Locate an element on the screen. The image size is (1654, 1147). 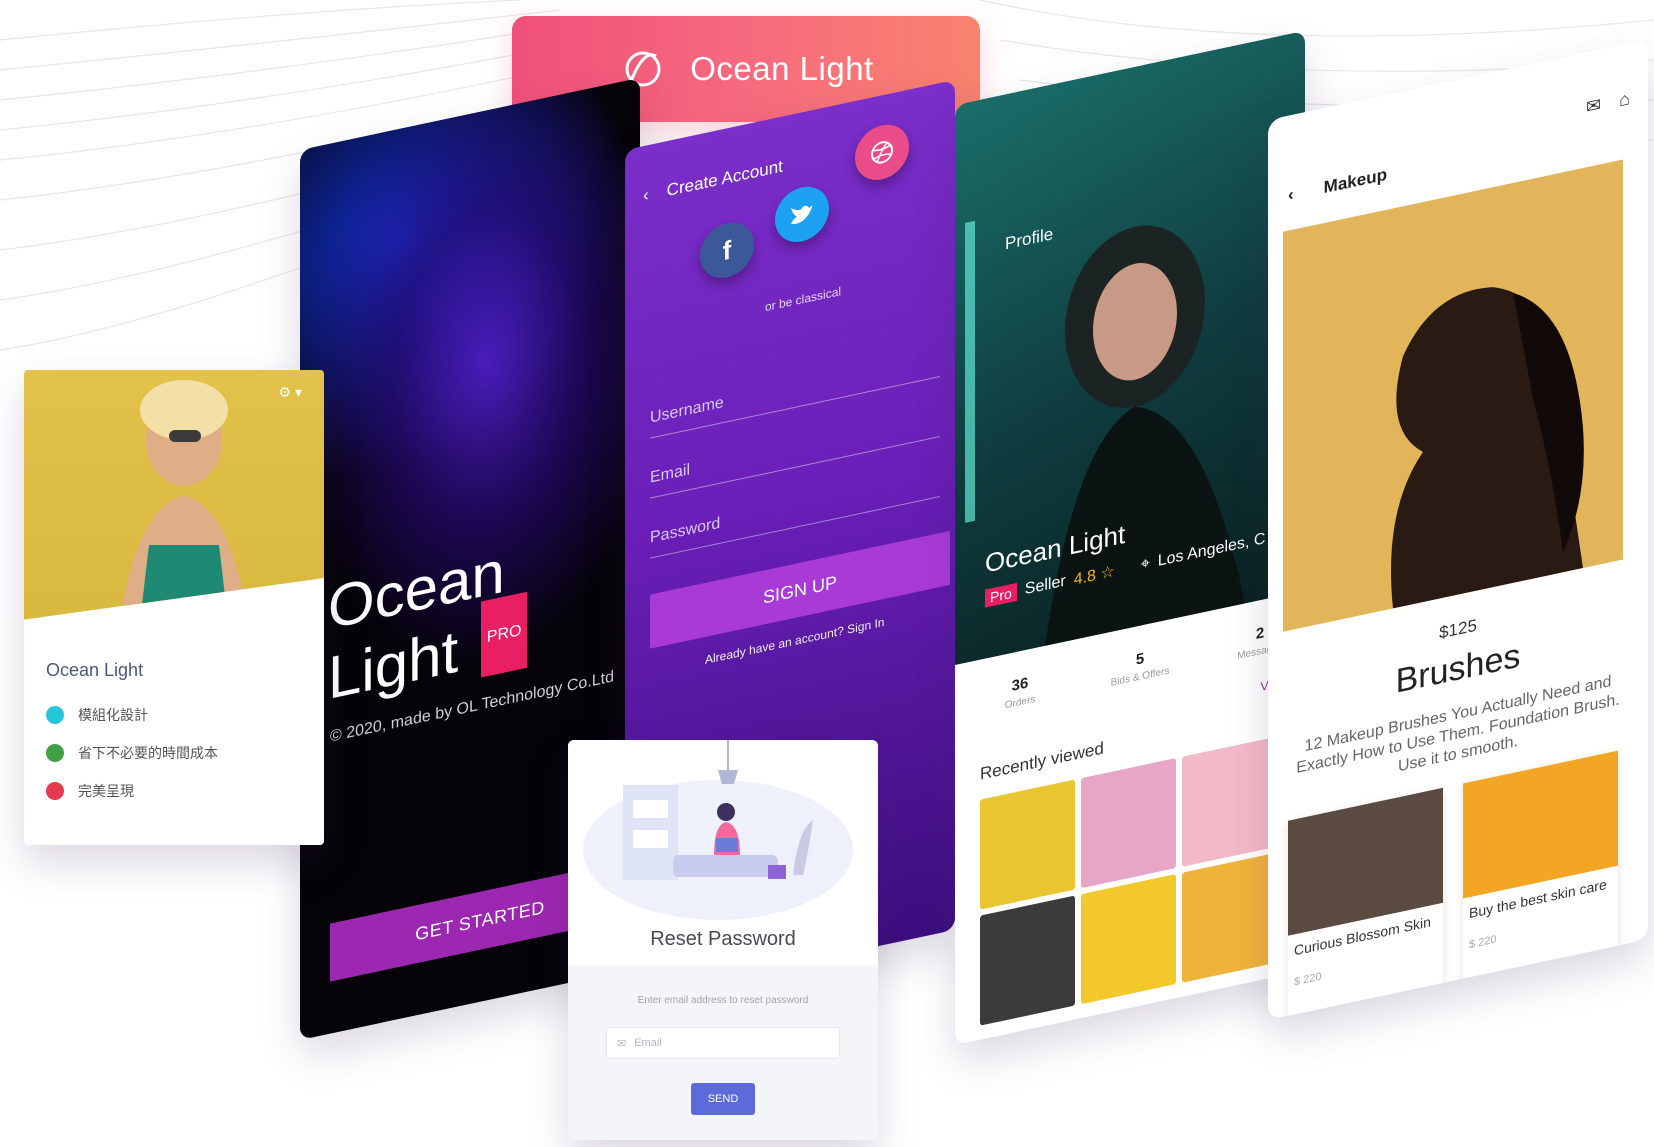
reset-title: Reset Password is located at coordinates (723, 939).